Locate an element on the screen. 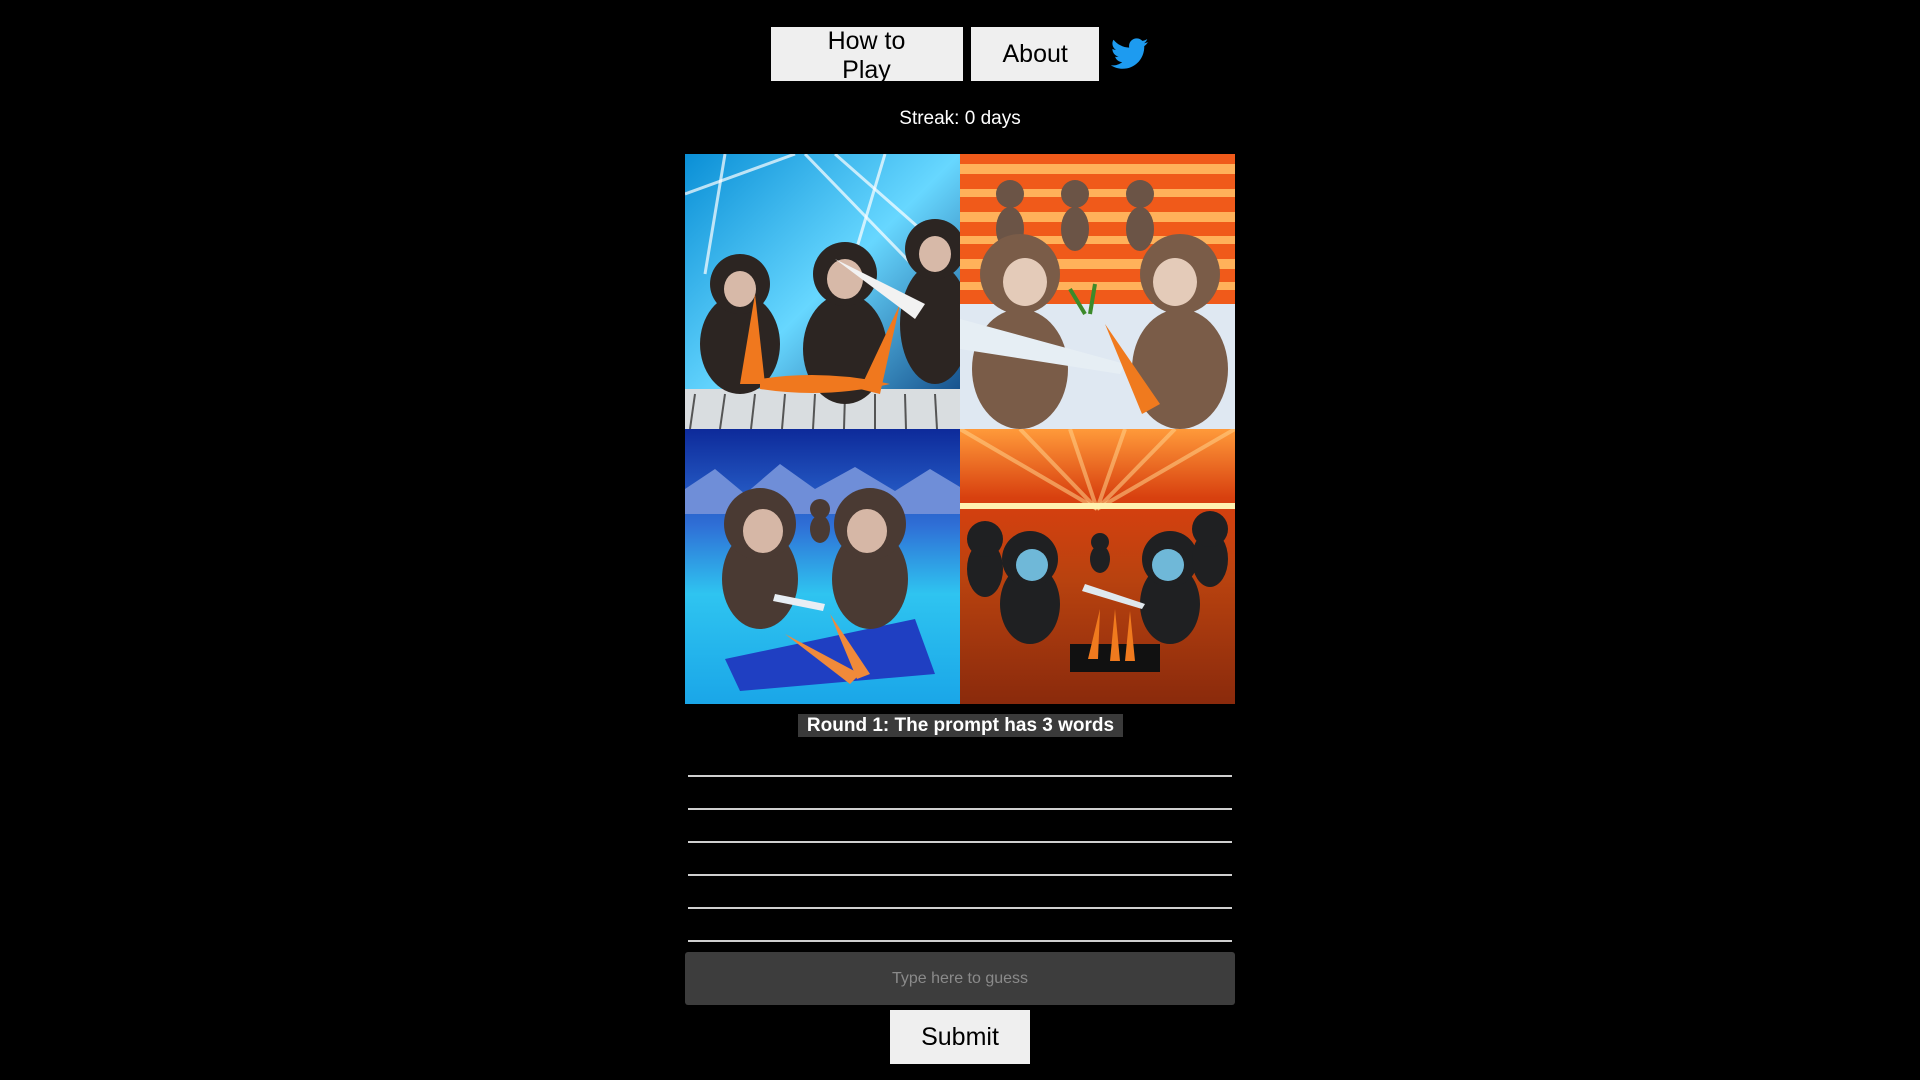 The width and height of the screenshot is (1920, 1080). monkeys-carrots-blue-neon-icon is located at coordinates (822, 291).